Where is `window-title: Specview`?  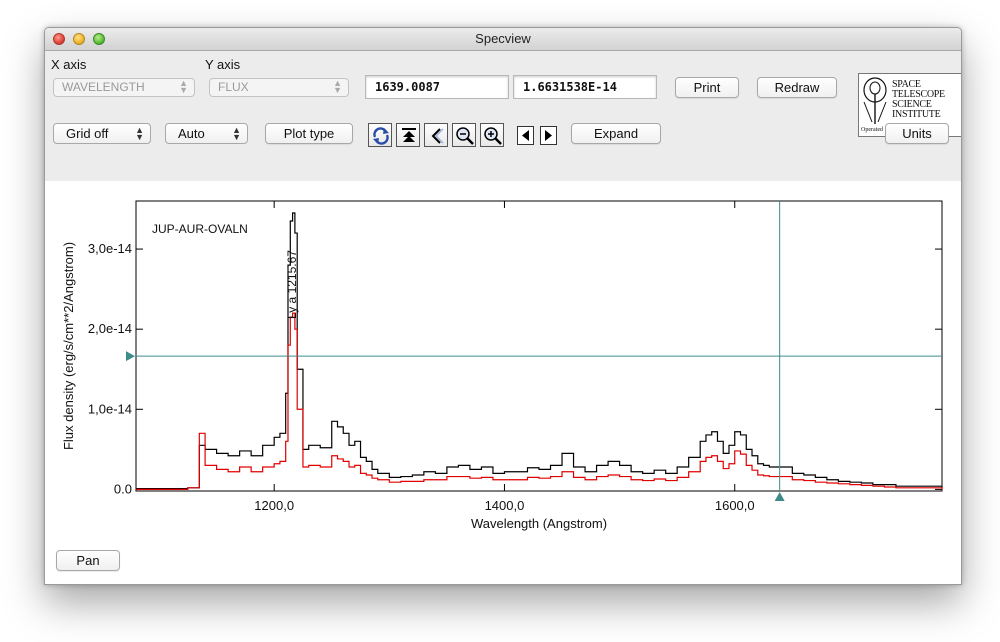 window-title: Specview is located at coordinates (503, 38).